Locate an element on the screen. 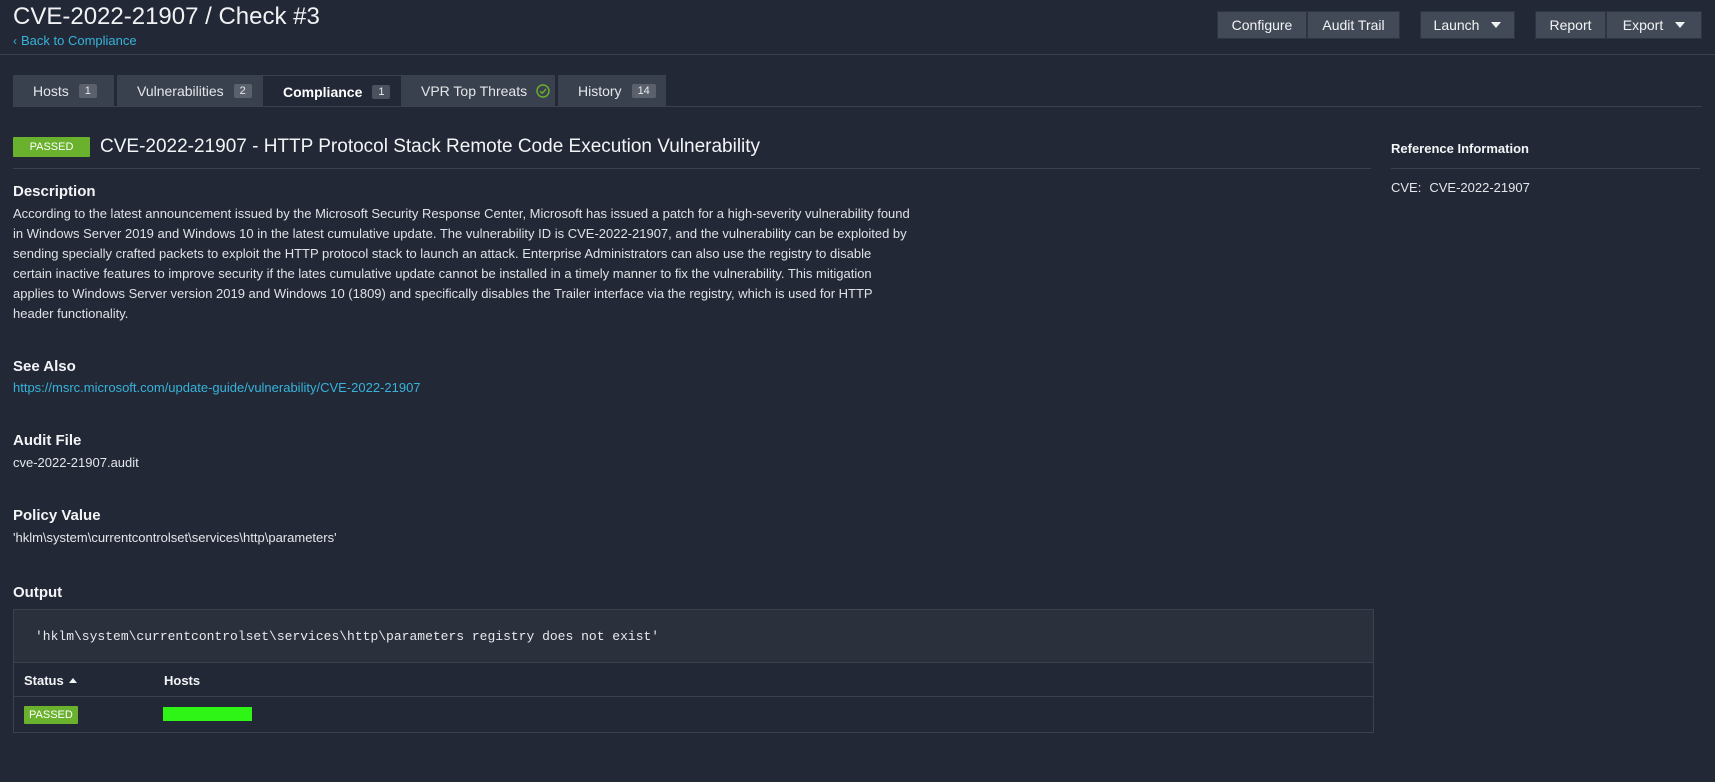 The image size is (1715, 782). tab-hosts: Hosts 1 is located at coordinates (63, 91).